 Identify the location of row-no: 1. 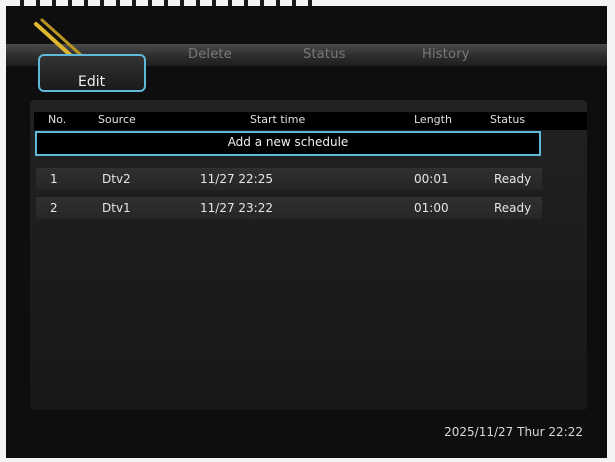
(54, 179).